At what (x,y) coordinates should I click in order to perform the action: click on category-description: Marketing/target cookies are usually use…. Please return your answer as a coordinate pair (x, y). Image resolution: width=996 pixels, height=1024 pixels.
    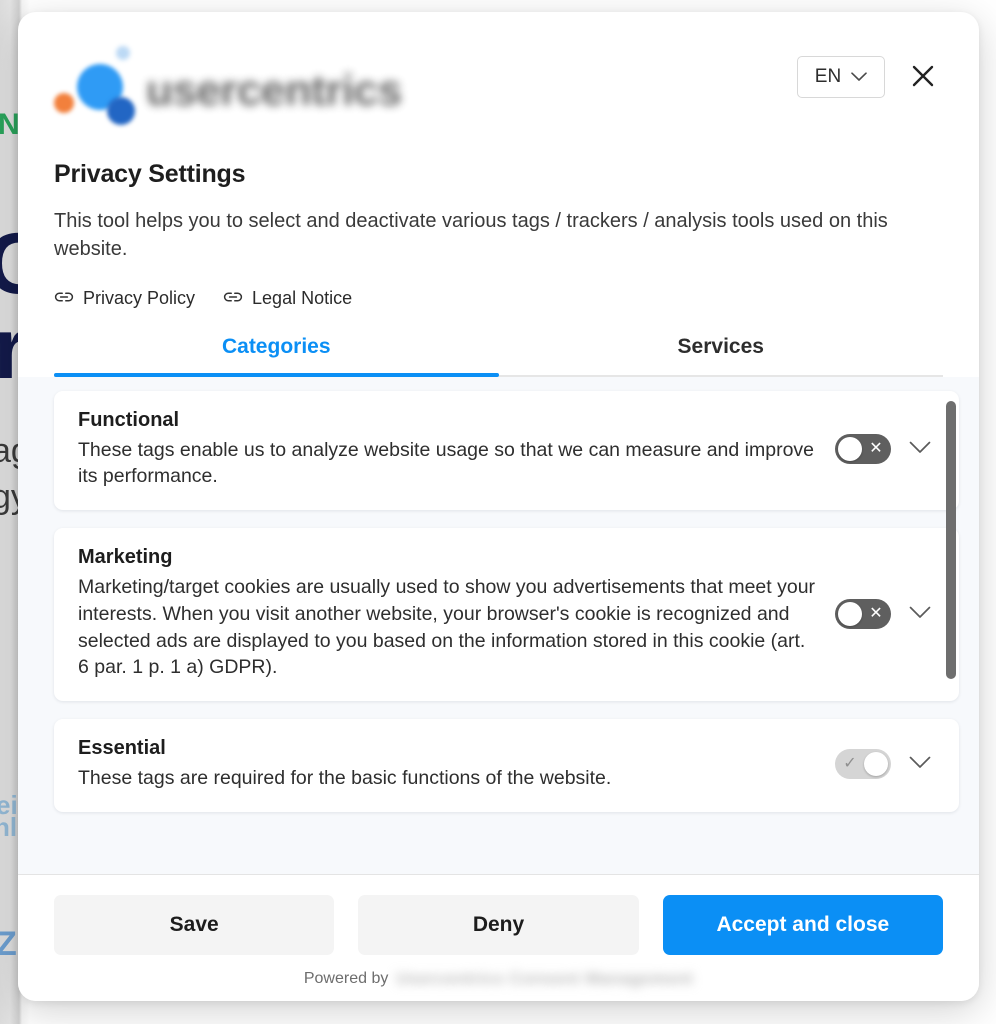
    Looking at the image, I should click on (447, 627).